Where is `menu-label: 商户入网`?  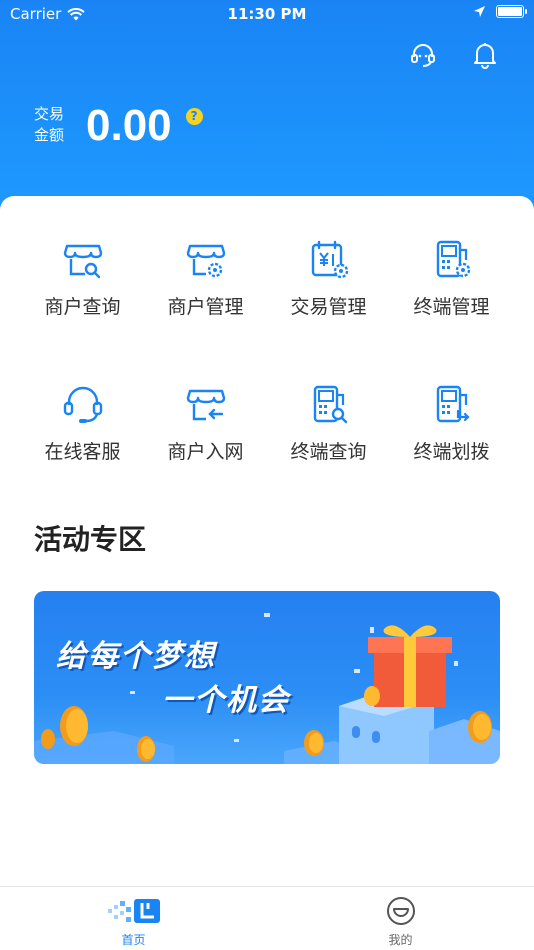
menu-label: 商户入网 is located at coordinates (205, 452).